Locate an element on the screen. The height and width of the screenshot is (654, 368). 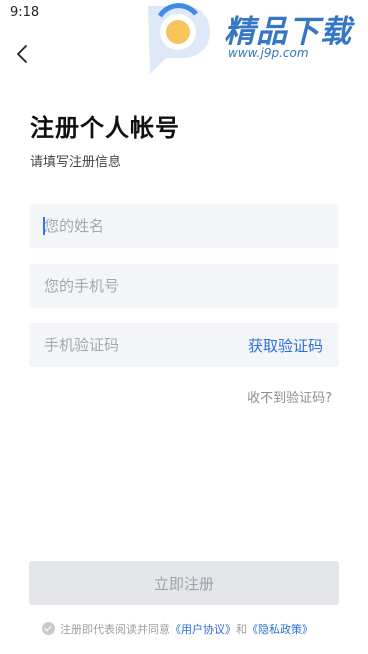
agreement-prefix: 注册即代表阅读并同意 is located at coordinates (115, 629).